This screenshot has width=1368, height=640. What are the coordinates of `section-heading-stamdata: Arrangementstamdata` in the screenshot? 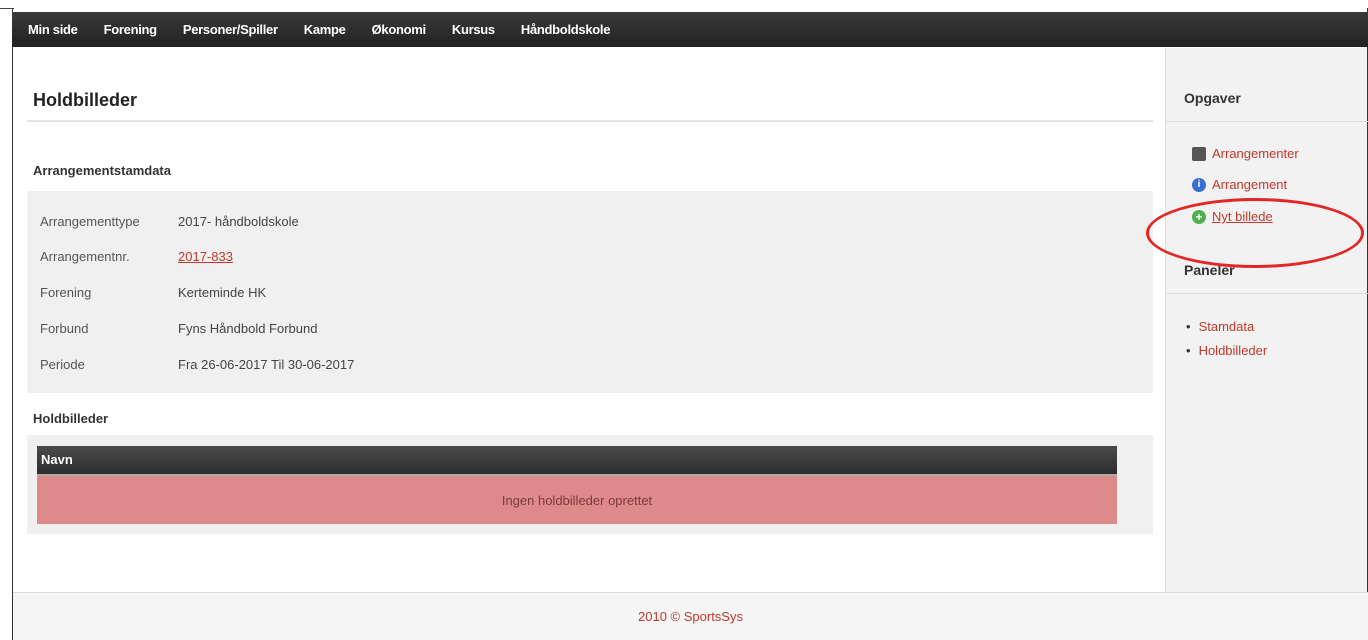 It's located at (102, 170).